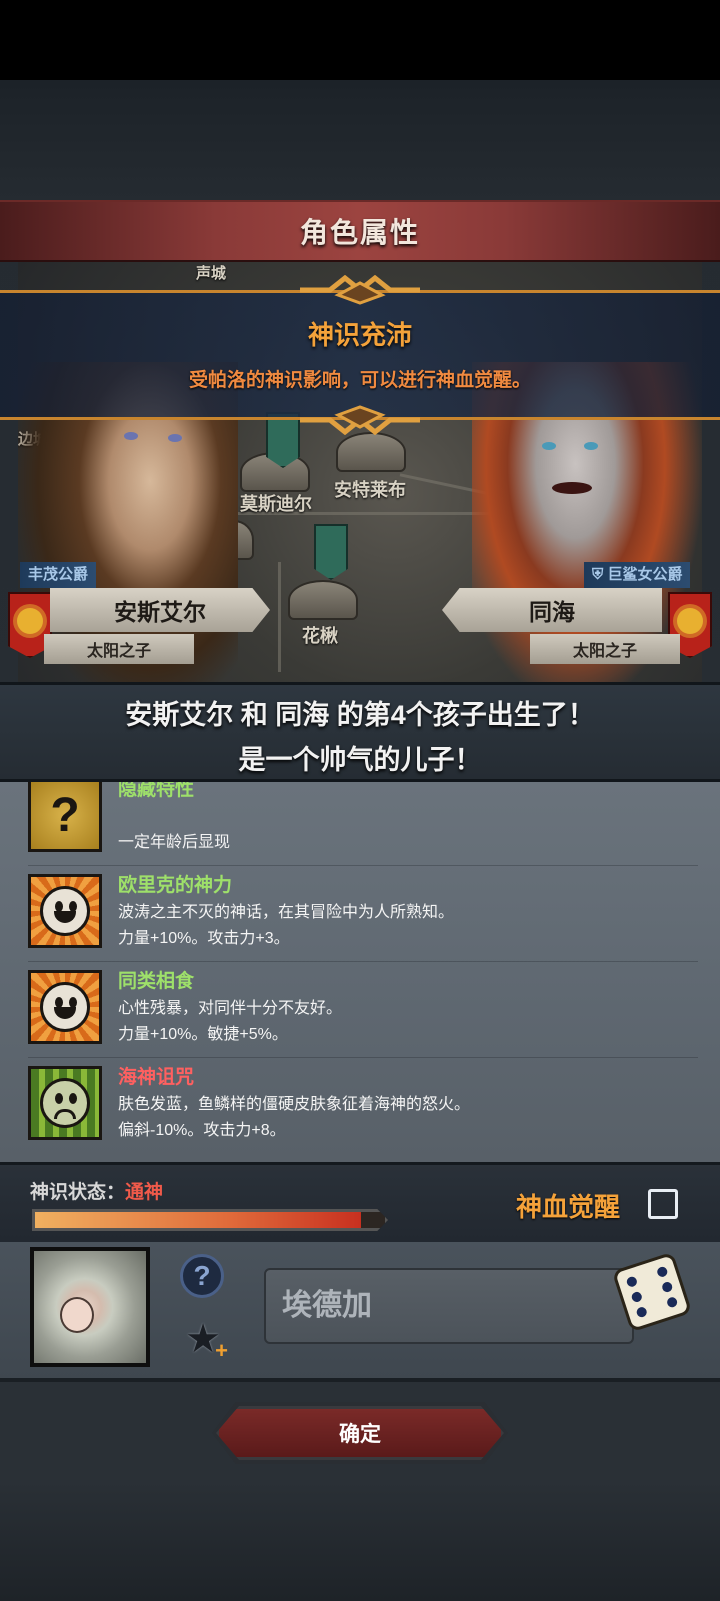  I want to click on baby-portrait, so click(90, 1307).